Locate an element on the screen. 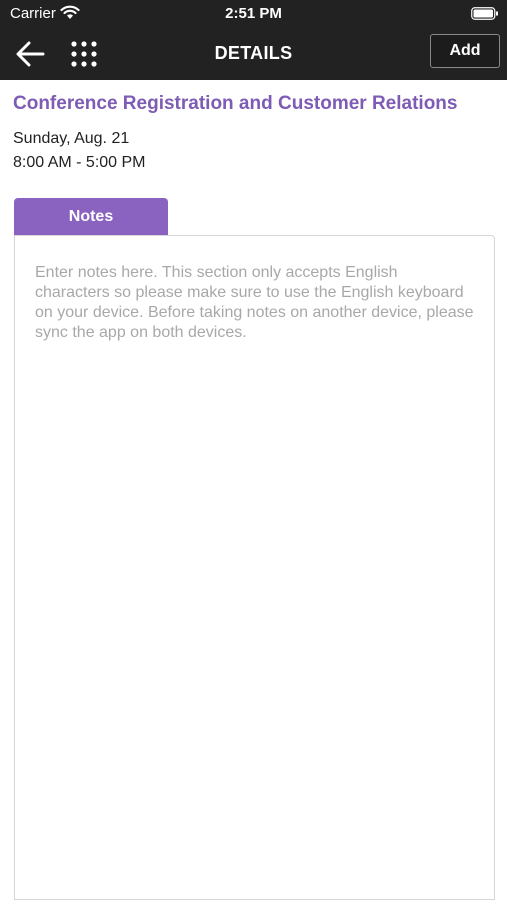 This screenshot has width=507, height=900. status-time: 2:51 PM is located at coordinates (253, 13).